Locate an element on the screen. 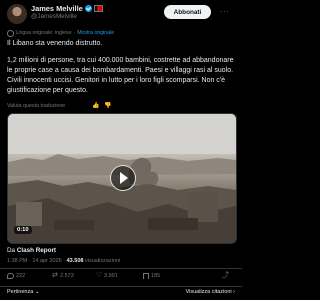 This screenshot has height=300, width=320. reply-icon is located at coordinates (10, 276).